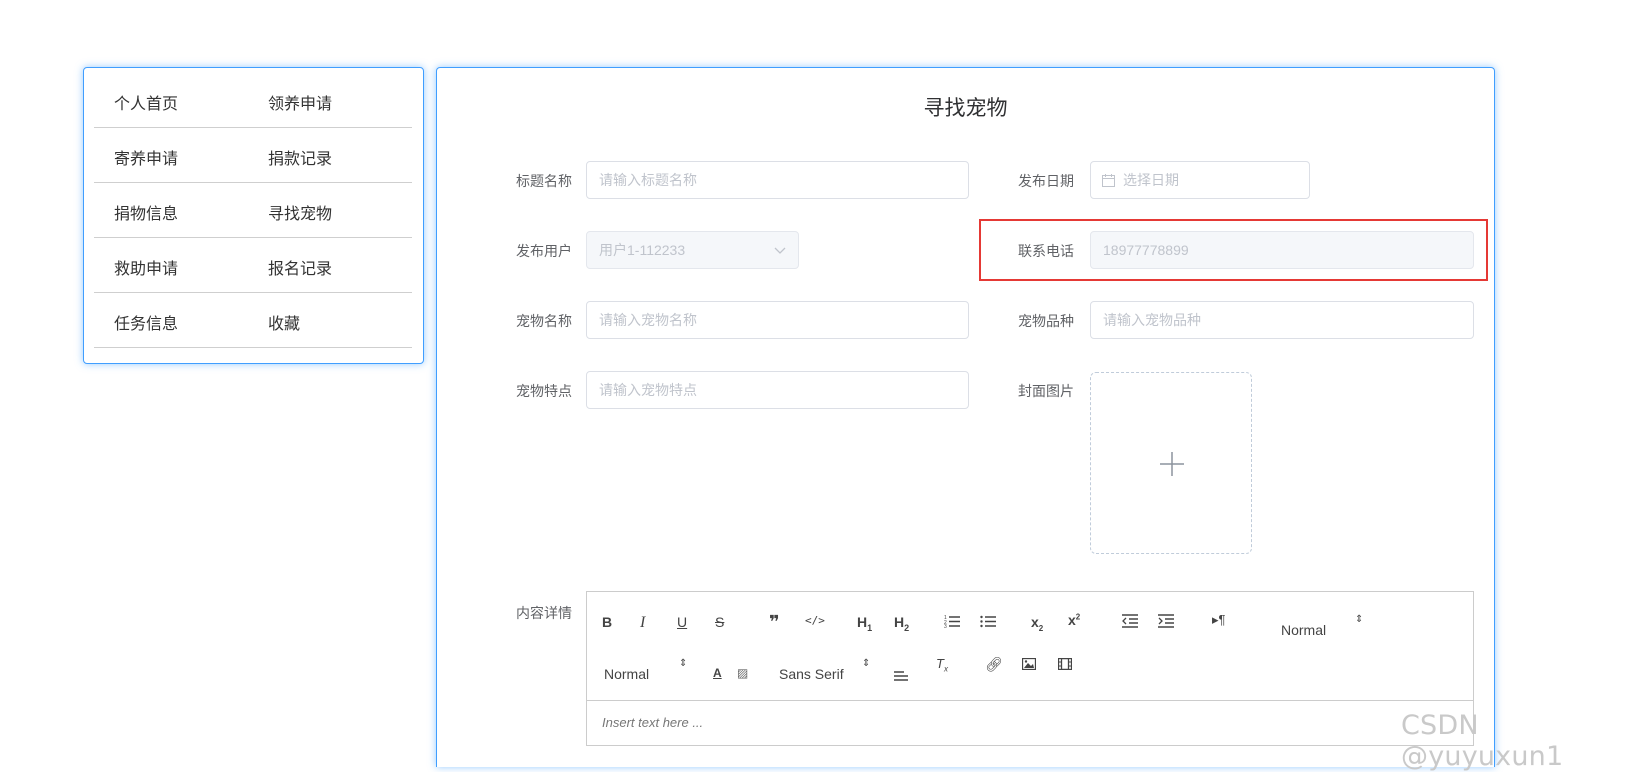  Describe the element at coordinates (1065, 664) in the screenshot. I see `video-icon` at that location.